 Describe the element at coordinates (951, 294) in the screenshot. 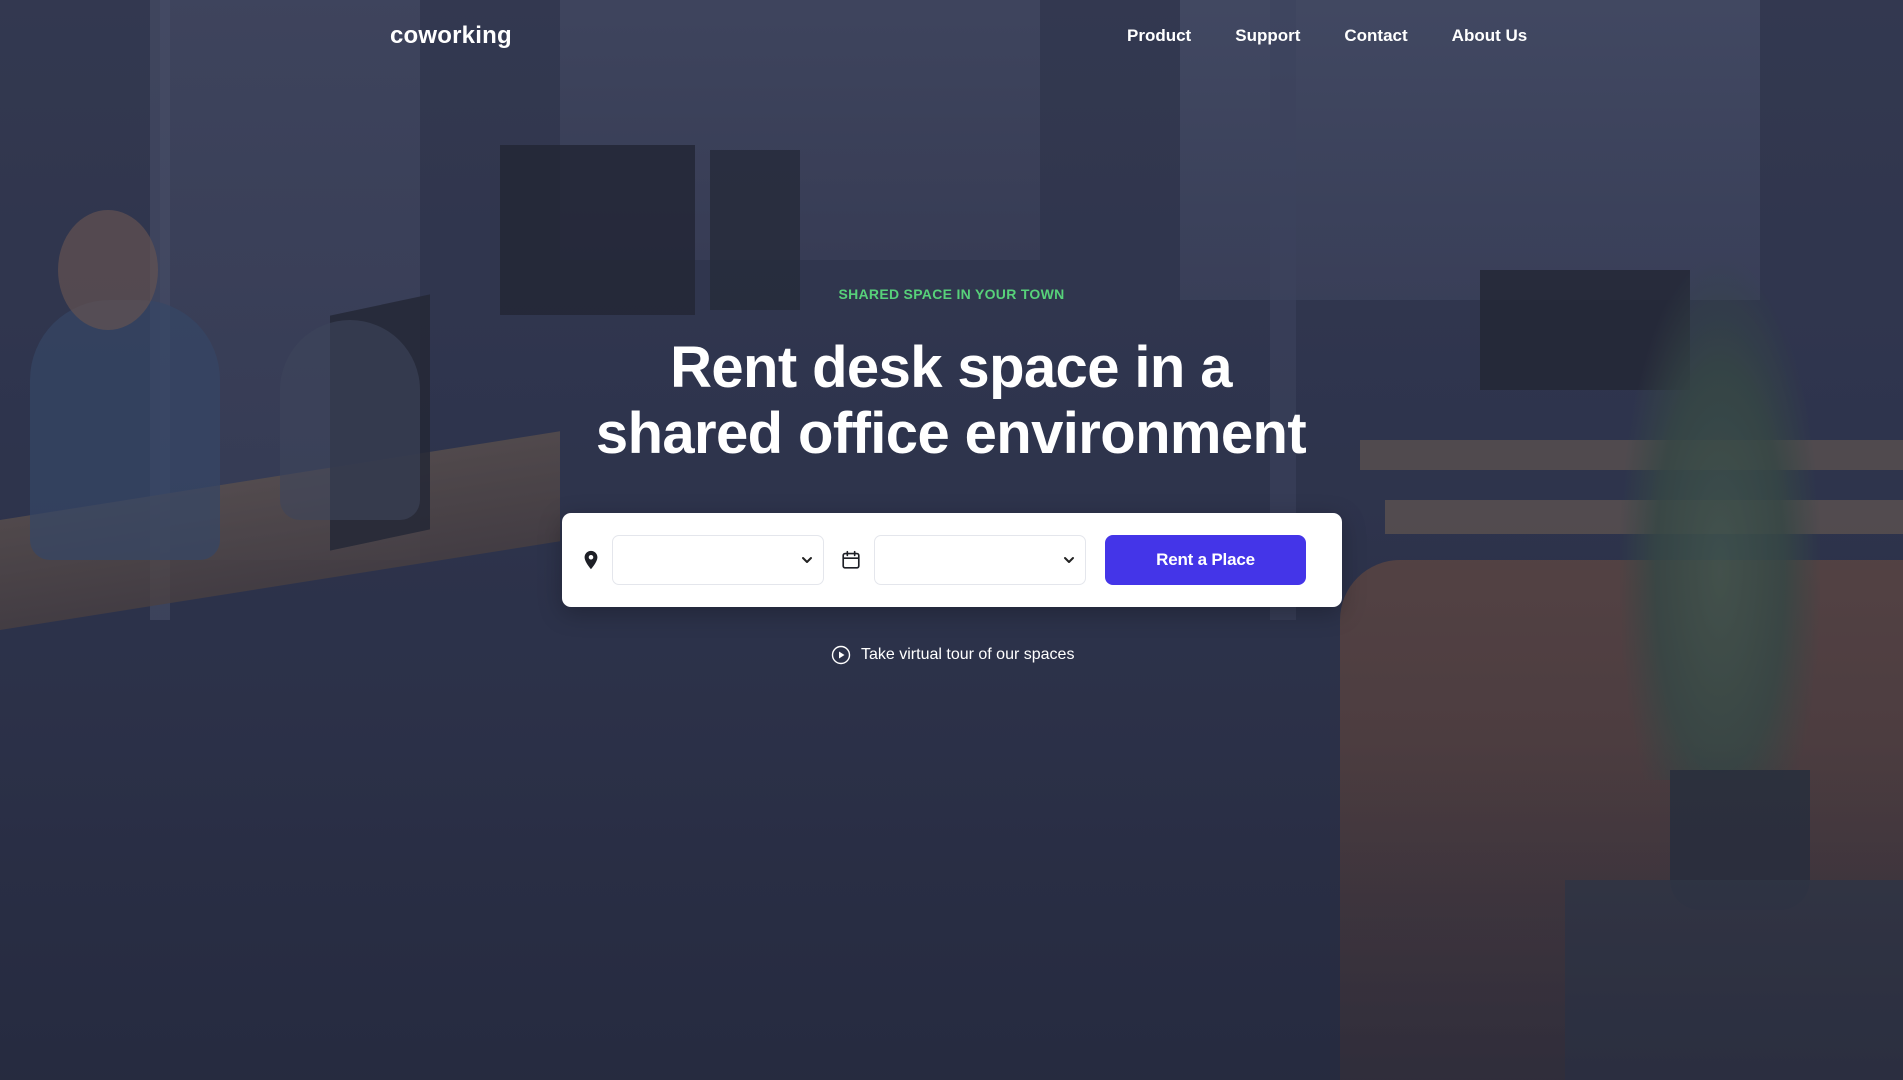

I see `hero-eyebrow: SHARED SPACE IN YOUR TOWN` at that location.